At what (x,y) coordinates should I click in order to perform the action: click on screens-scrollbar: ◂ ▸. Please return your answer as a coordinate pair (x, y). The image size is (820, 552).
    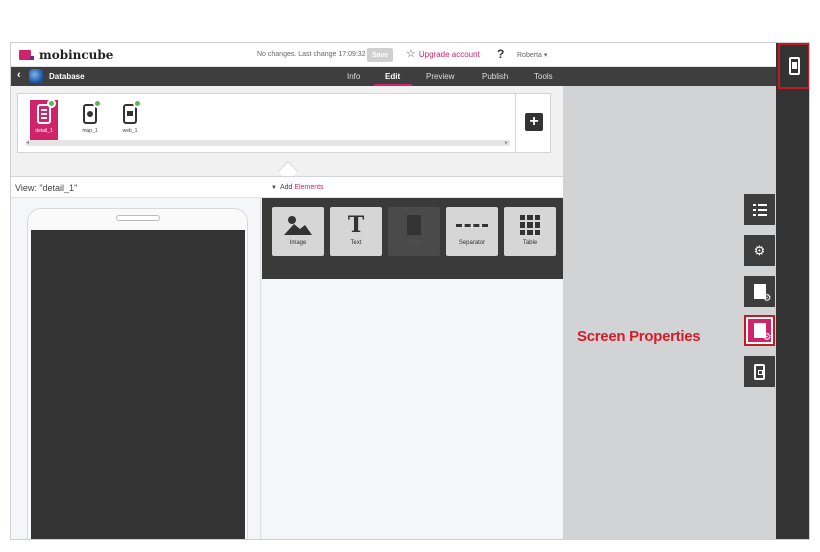
    Looking at the image, I should click on (268, 143).